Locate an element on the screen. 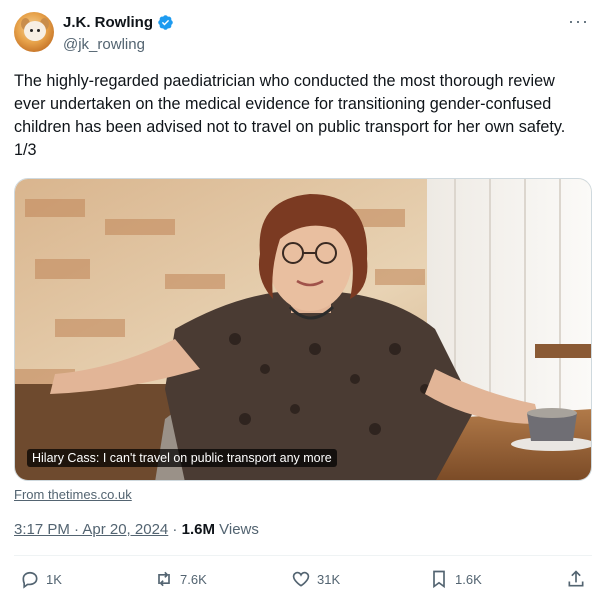 This screenshot has height=600, width=605. views-count: 1.6M is located at coordinates (198, 529).